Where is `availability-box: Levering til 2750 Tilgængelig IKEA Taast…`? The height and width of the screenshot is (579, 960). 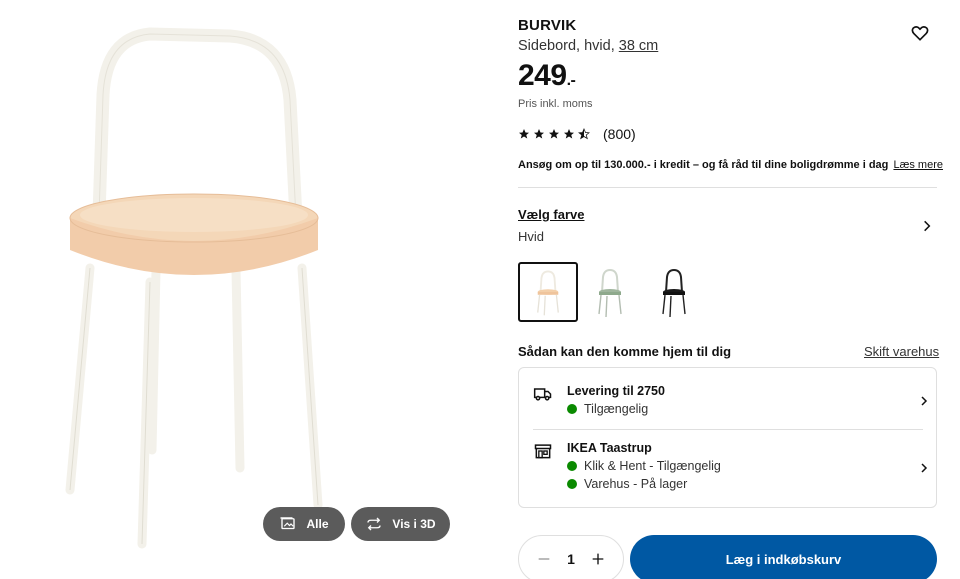 availability-box: Levering til 2750 Tilgængelig IKEA Taast… is located at coordinates (727, 437).